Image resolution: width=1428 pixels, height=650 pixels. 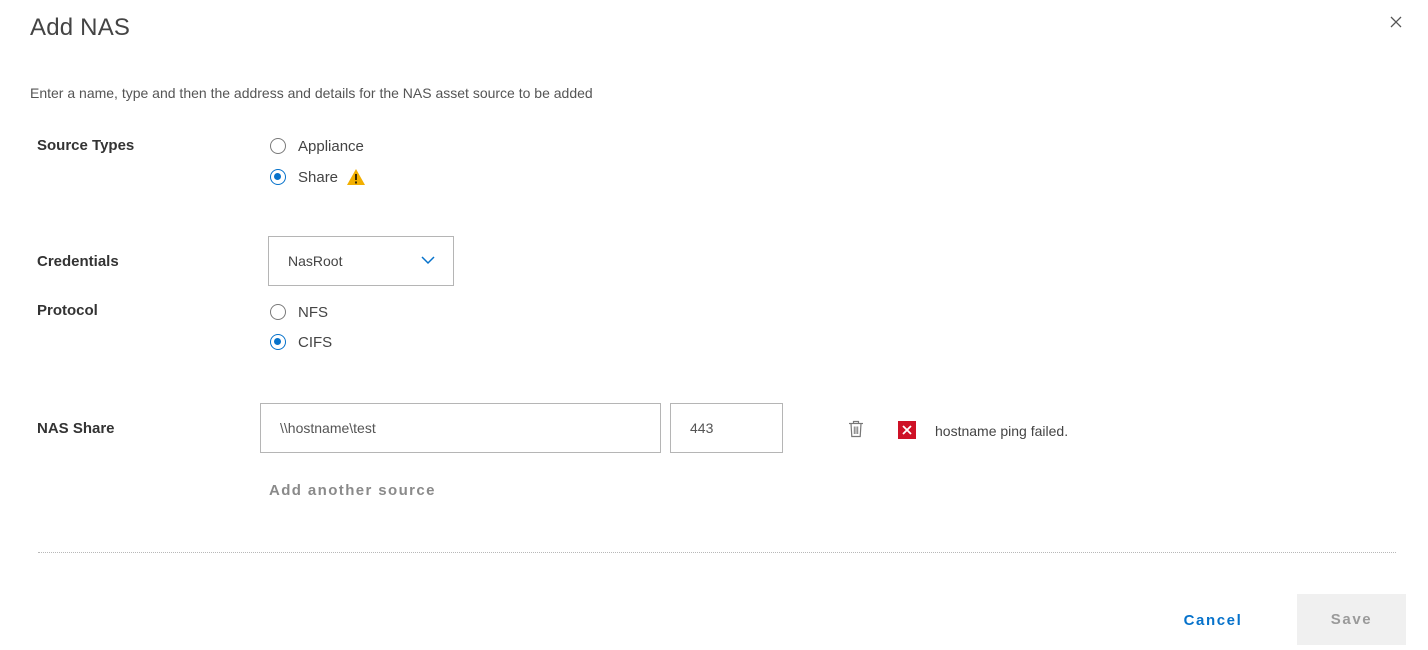 I want to click on source-types-label: Source Types, so click(x=86, y=145).